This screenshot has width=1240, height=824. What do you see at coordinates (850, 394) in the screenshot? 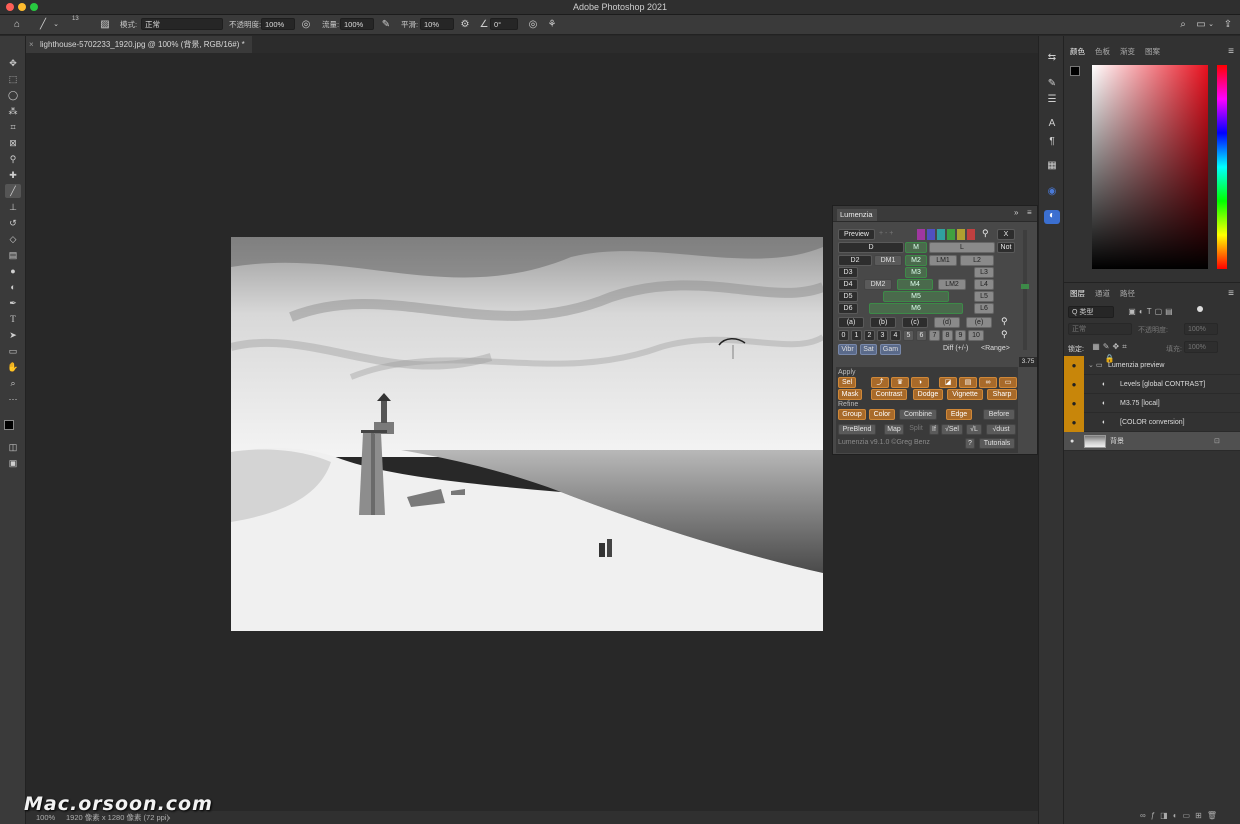
I see `mask-button: Mask` at bounding box center [850, 394].